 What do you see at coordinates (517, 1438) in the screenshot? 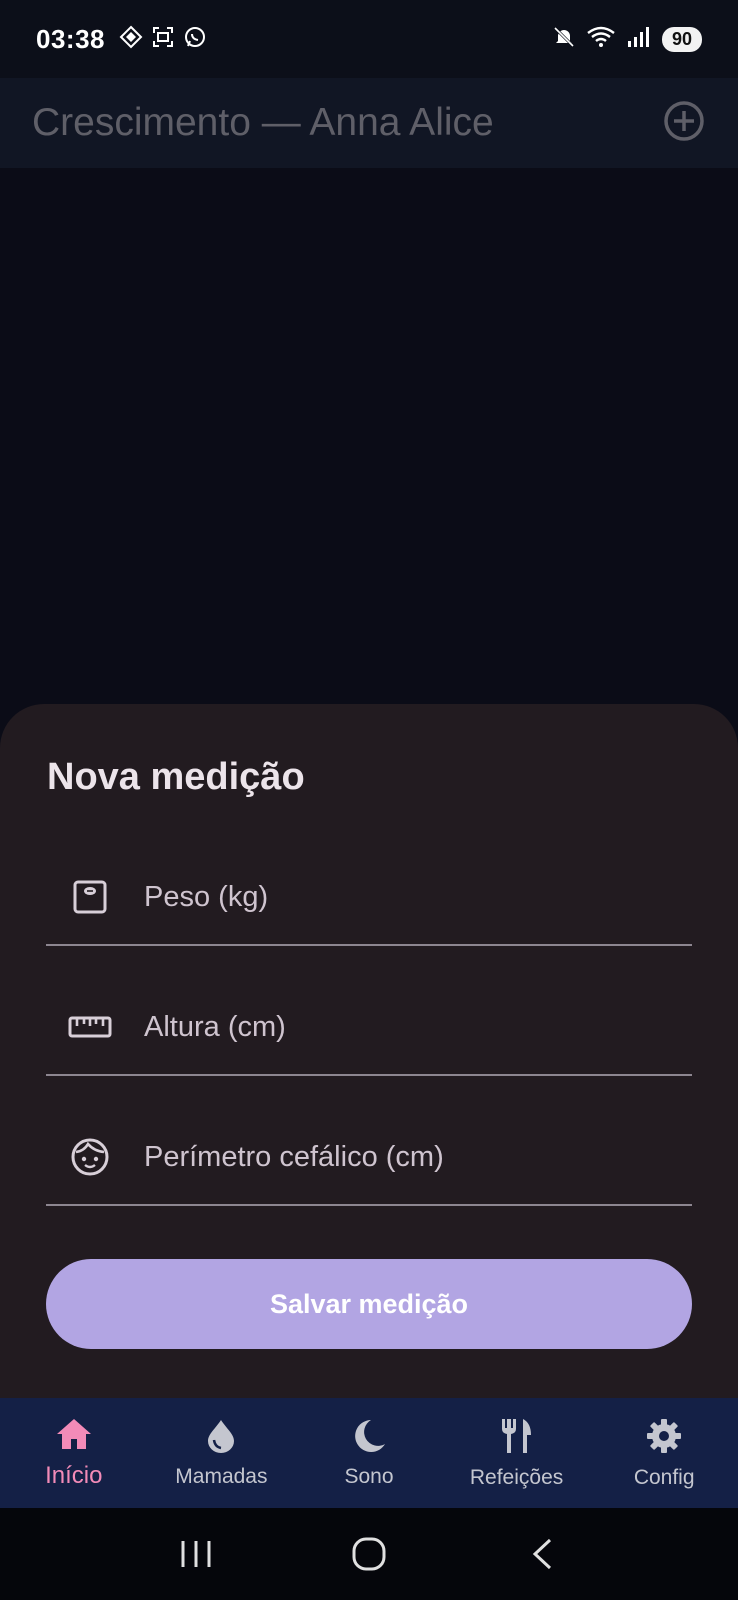
I see `fork-knife-icon` at bounding box center [517, 1438].